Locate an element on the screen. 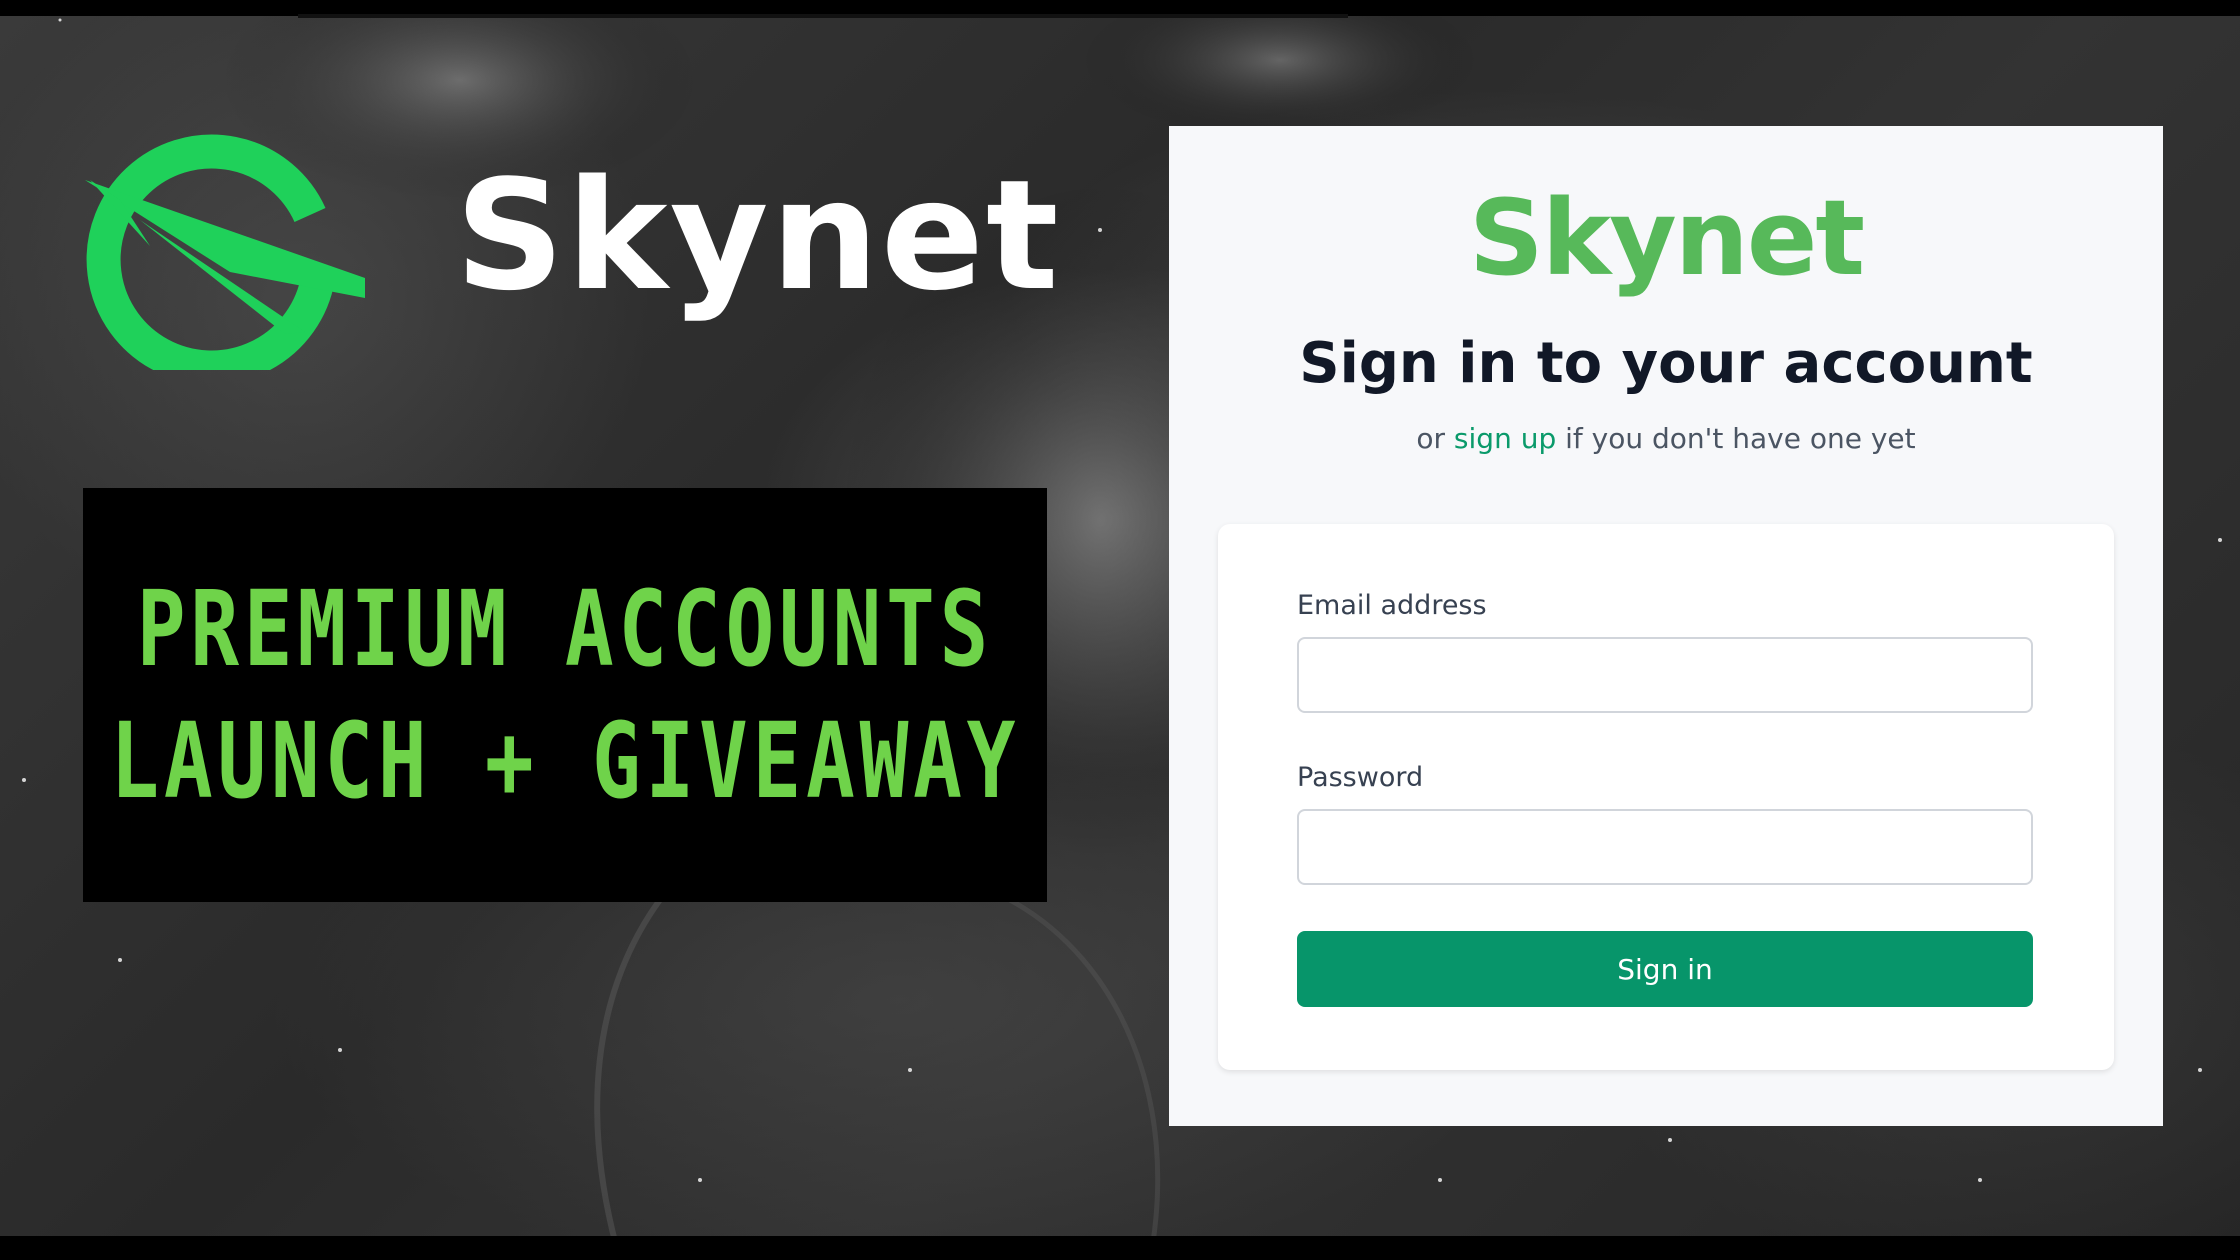 The height and width of the screenshot is (1260, 2240). email-field is located at coordinates (1665, 675).